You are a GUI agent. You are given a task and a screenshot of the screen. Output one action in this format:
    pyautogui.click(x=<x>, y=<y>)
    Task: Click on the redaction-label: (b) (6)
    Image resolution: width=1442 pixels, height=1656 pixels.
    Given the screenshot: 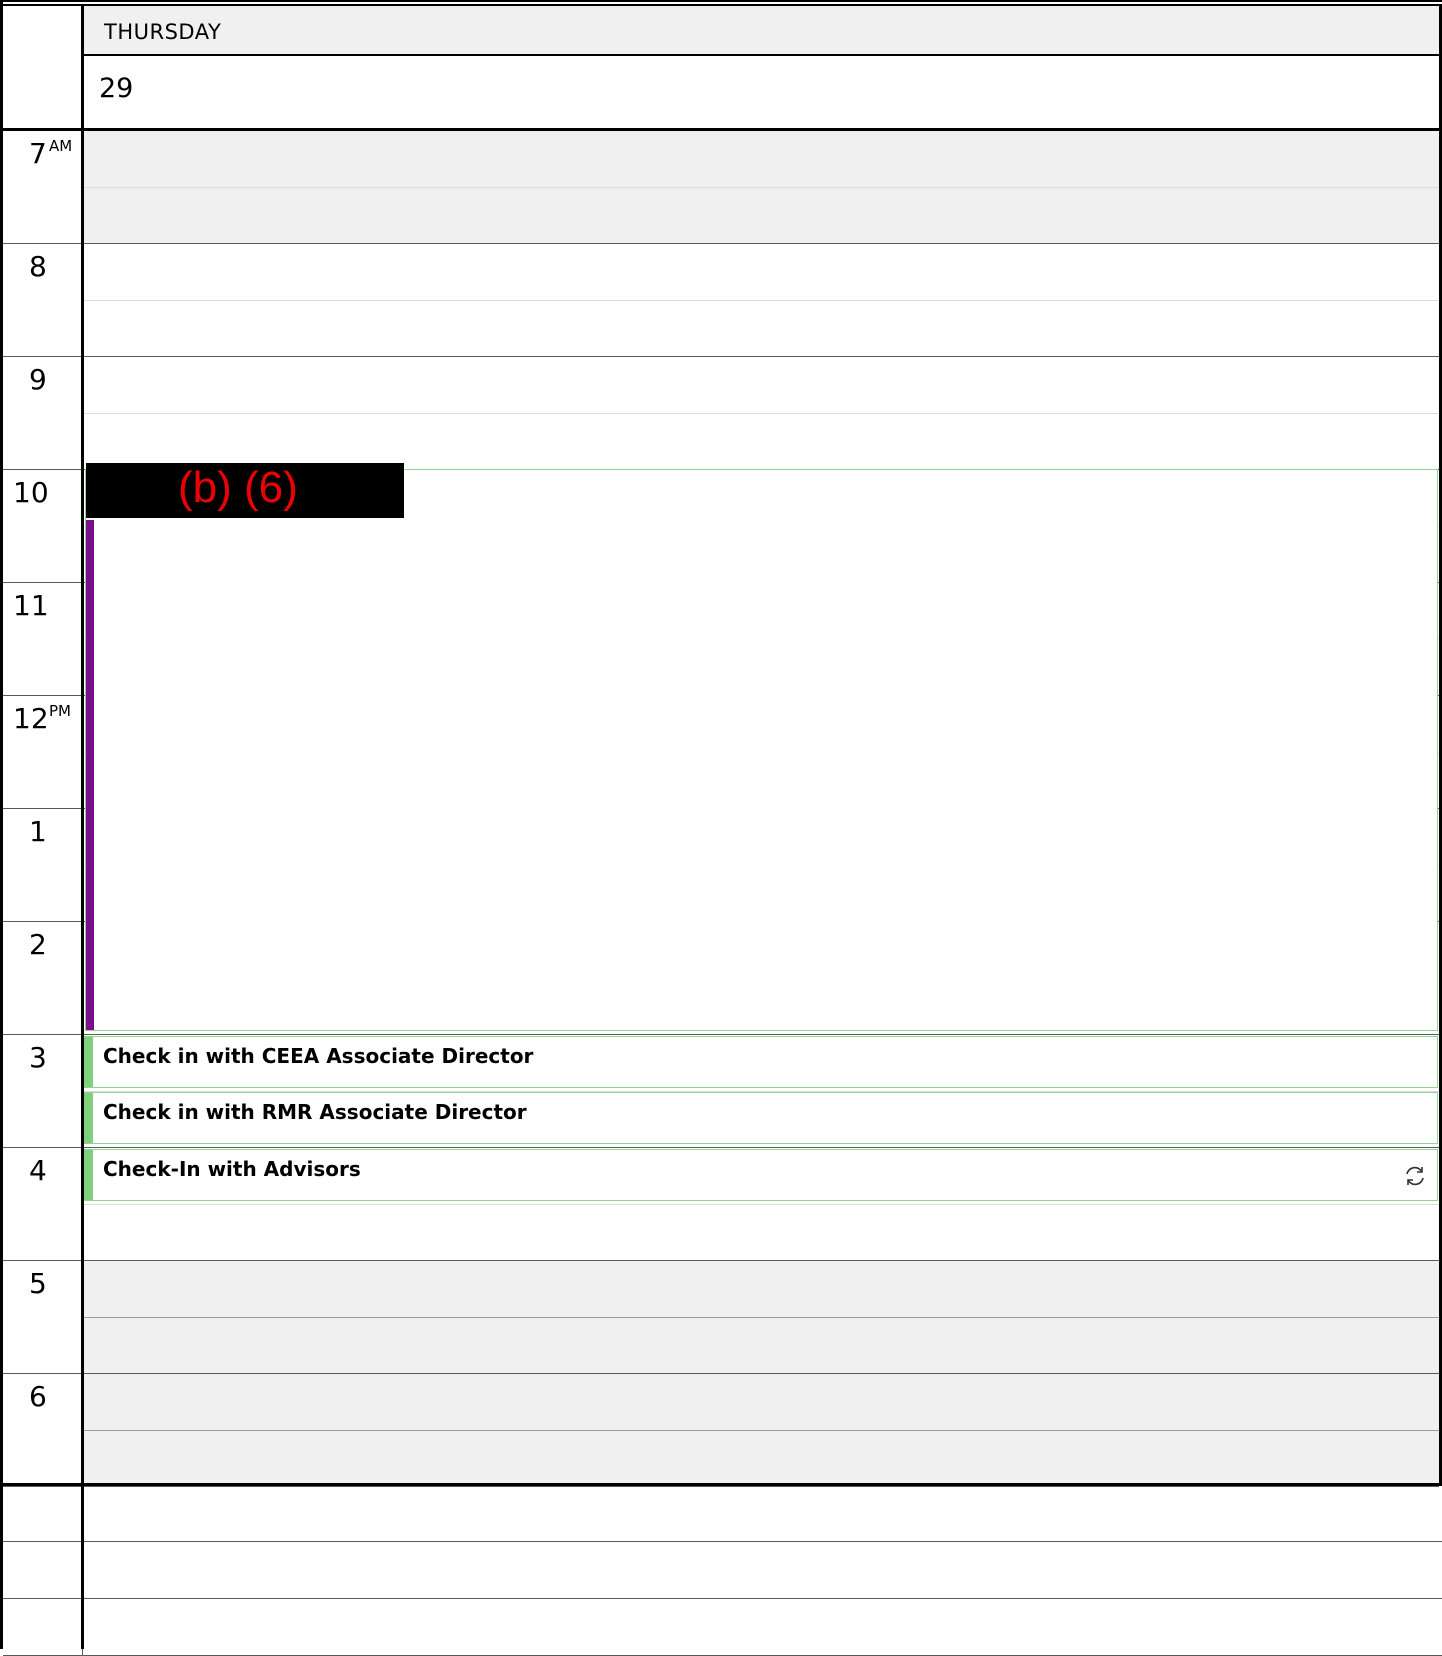 What is the action you would take?
    pyautogui.click(x=238, y=487)
    